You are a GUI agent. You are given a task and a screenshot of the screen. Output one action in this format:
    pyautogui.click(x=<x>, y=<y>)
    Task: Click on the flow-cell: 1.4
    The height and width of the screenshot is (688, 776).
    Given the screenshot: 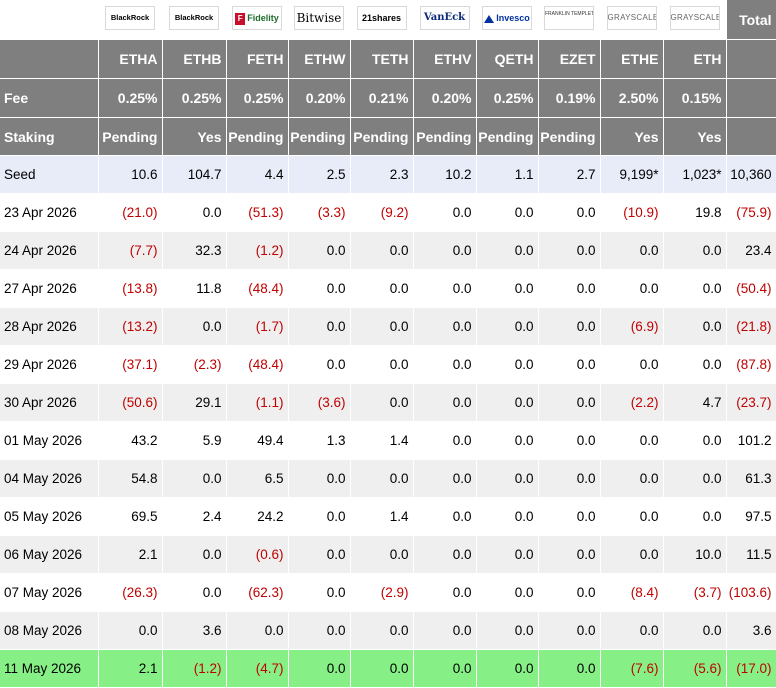 What is the action you would take?
    pyautogui.click(x=382, y=516)
    